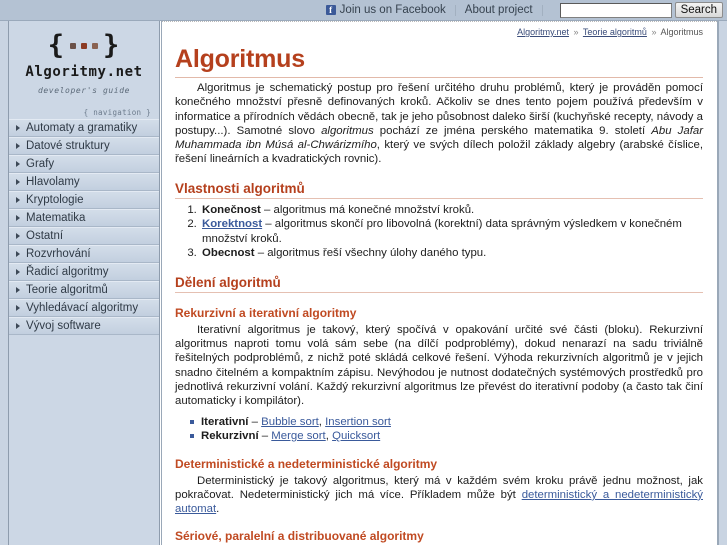 The width and height of the screenshot is (727, 545). I want to click on sidebar-item-label: Datové struktury, so click(68, 146).